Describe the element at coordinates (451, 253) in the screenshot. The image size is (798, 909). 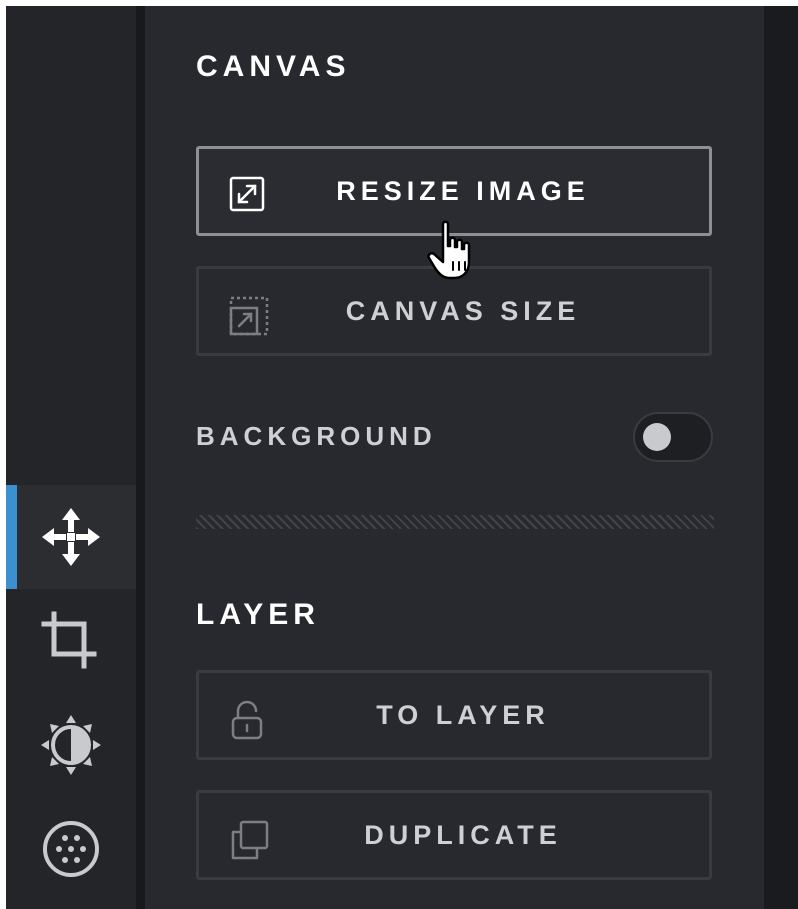
I see `hand-cursor-icon` at that location.